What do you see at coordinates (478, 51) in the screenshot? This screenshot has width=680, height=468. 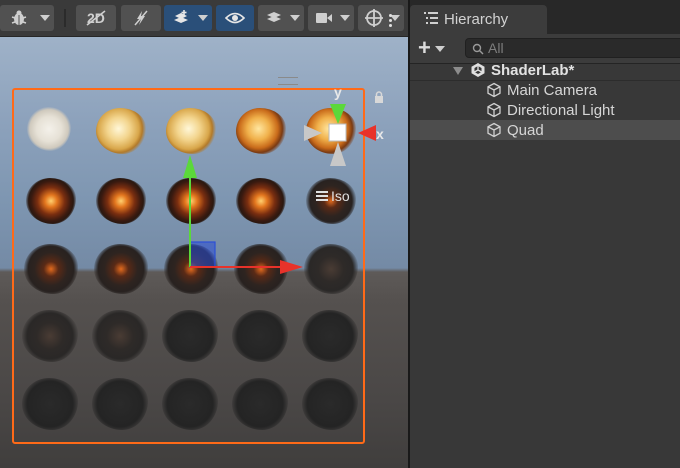 I see `search-icon` at bounding box center [478, 51].